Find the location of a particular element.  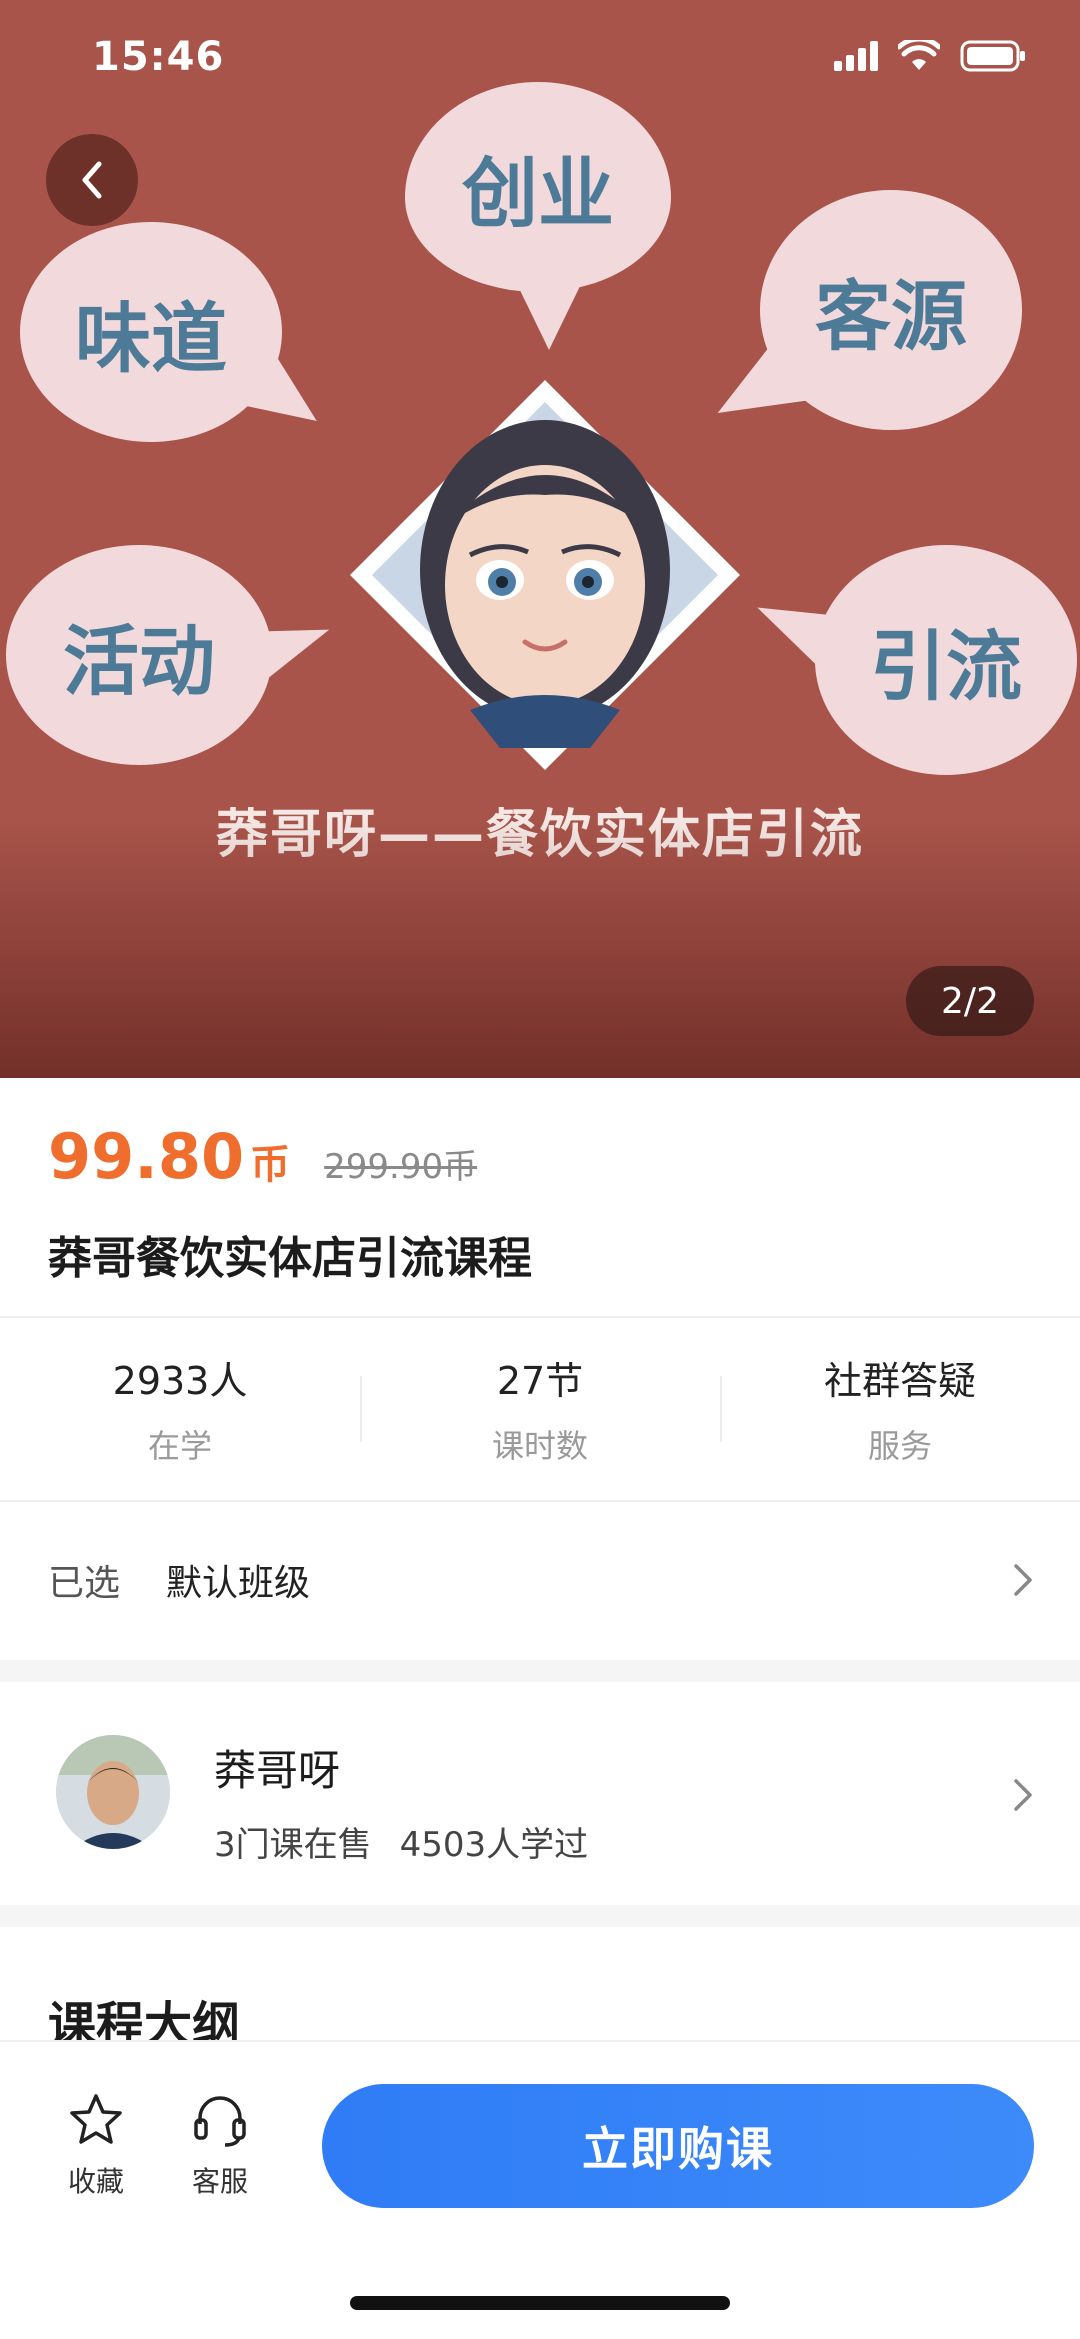

status-icons is located at coordinates (930, 56).